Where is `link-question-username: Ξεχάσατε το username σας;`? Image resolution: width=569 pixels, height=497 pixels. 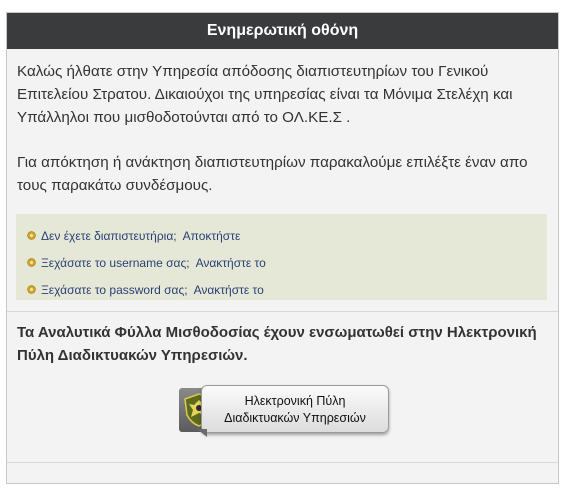
link-question-username: Ξεχάσατε το username σας; is located at coordinates (115, 262).